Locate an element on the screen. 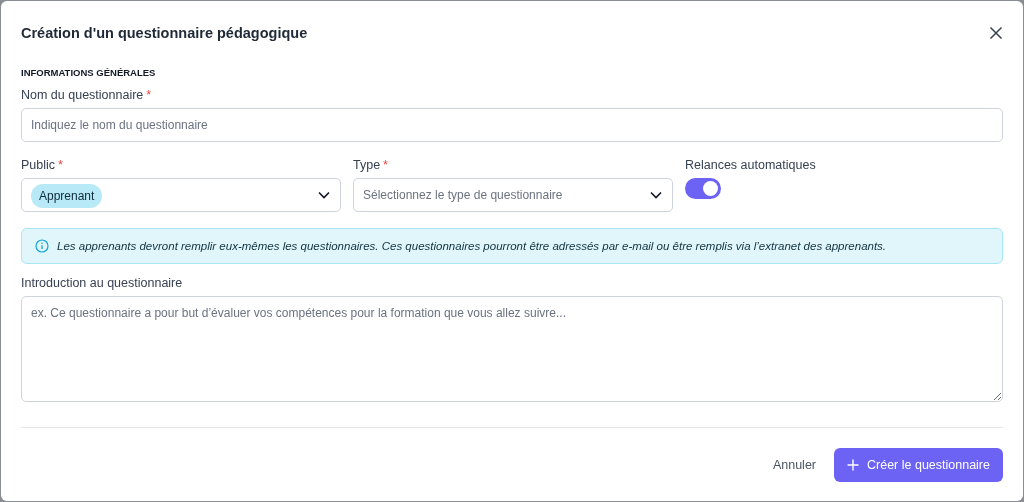 This screenshot has width=1024, height=502. close-icon is located at coordinates (996, 33).